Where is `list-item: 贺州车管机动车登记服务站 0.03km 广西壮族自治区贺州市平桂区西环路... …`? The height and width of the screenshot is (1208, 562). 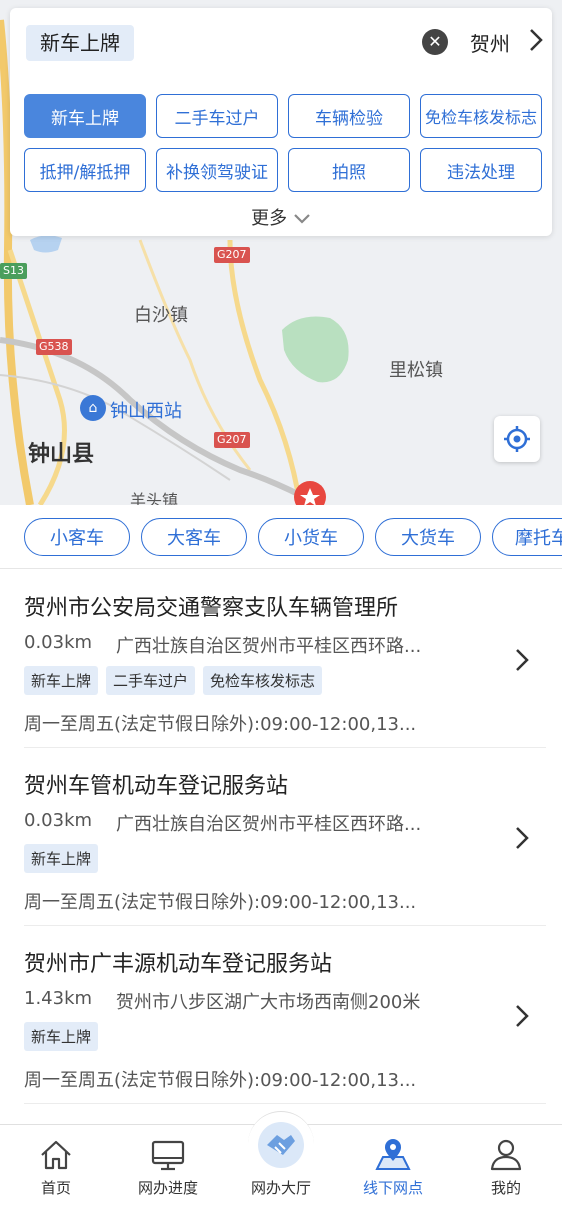
list-item: 贺州车管机动车登记服务站 0.03km 广西壮族自治区贺州市平桂区西环路... … is located at coordinates (285, 837).